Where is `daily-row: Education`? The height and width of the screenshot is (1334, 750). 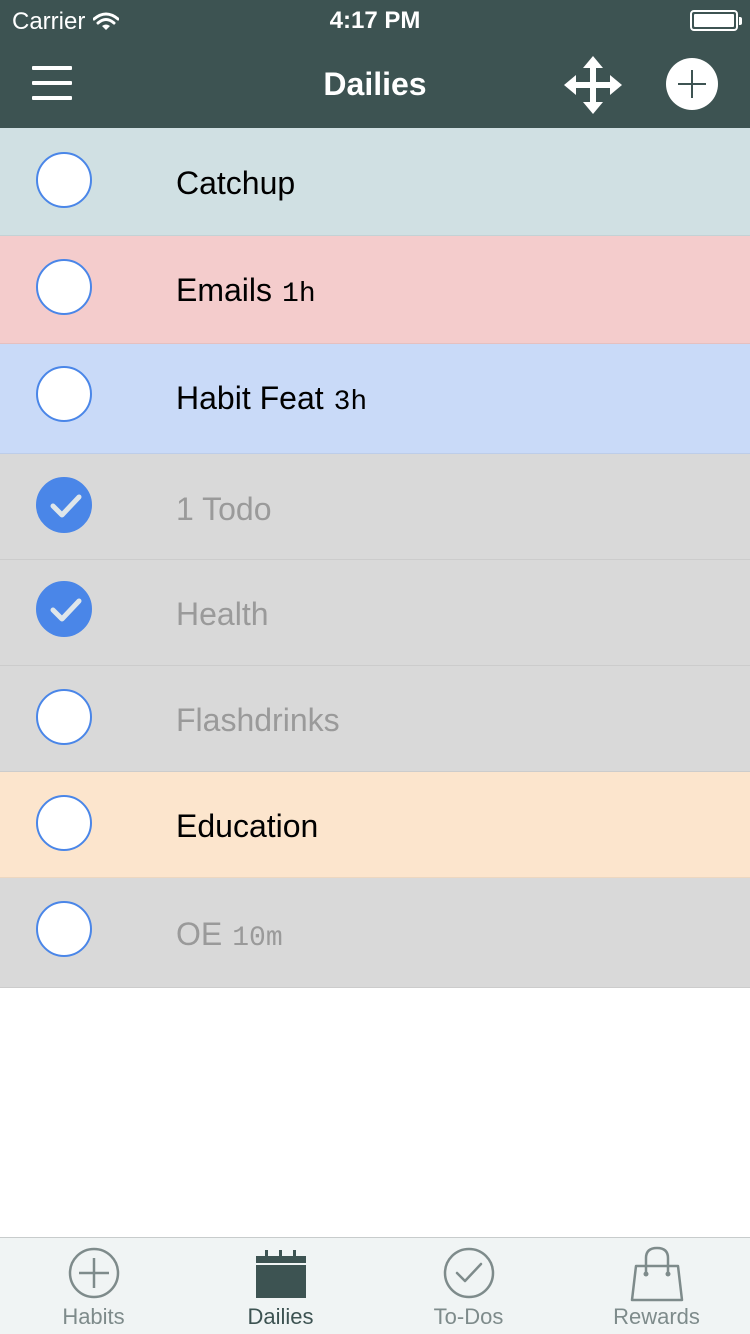
daily-row: Education is located at coordinates (375, 825).